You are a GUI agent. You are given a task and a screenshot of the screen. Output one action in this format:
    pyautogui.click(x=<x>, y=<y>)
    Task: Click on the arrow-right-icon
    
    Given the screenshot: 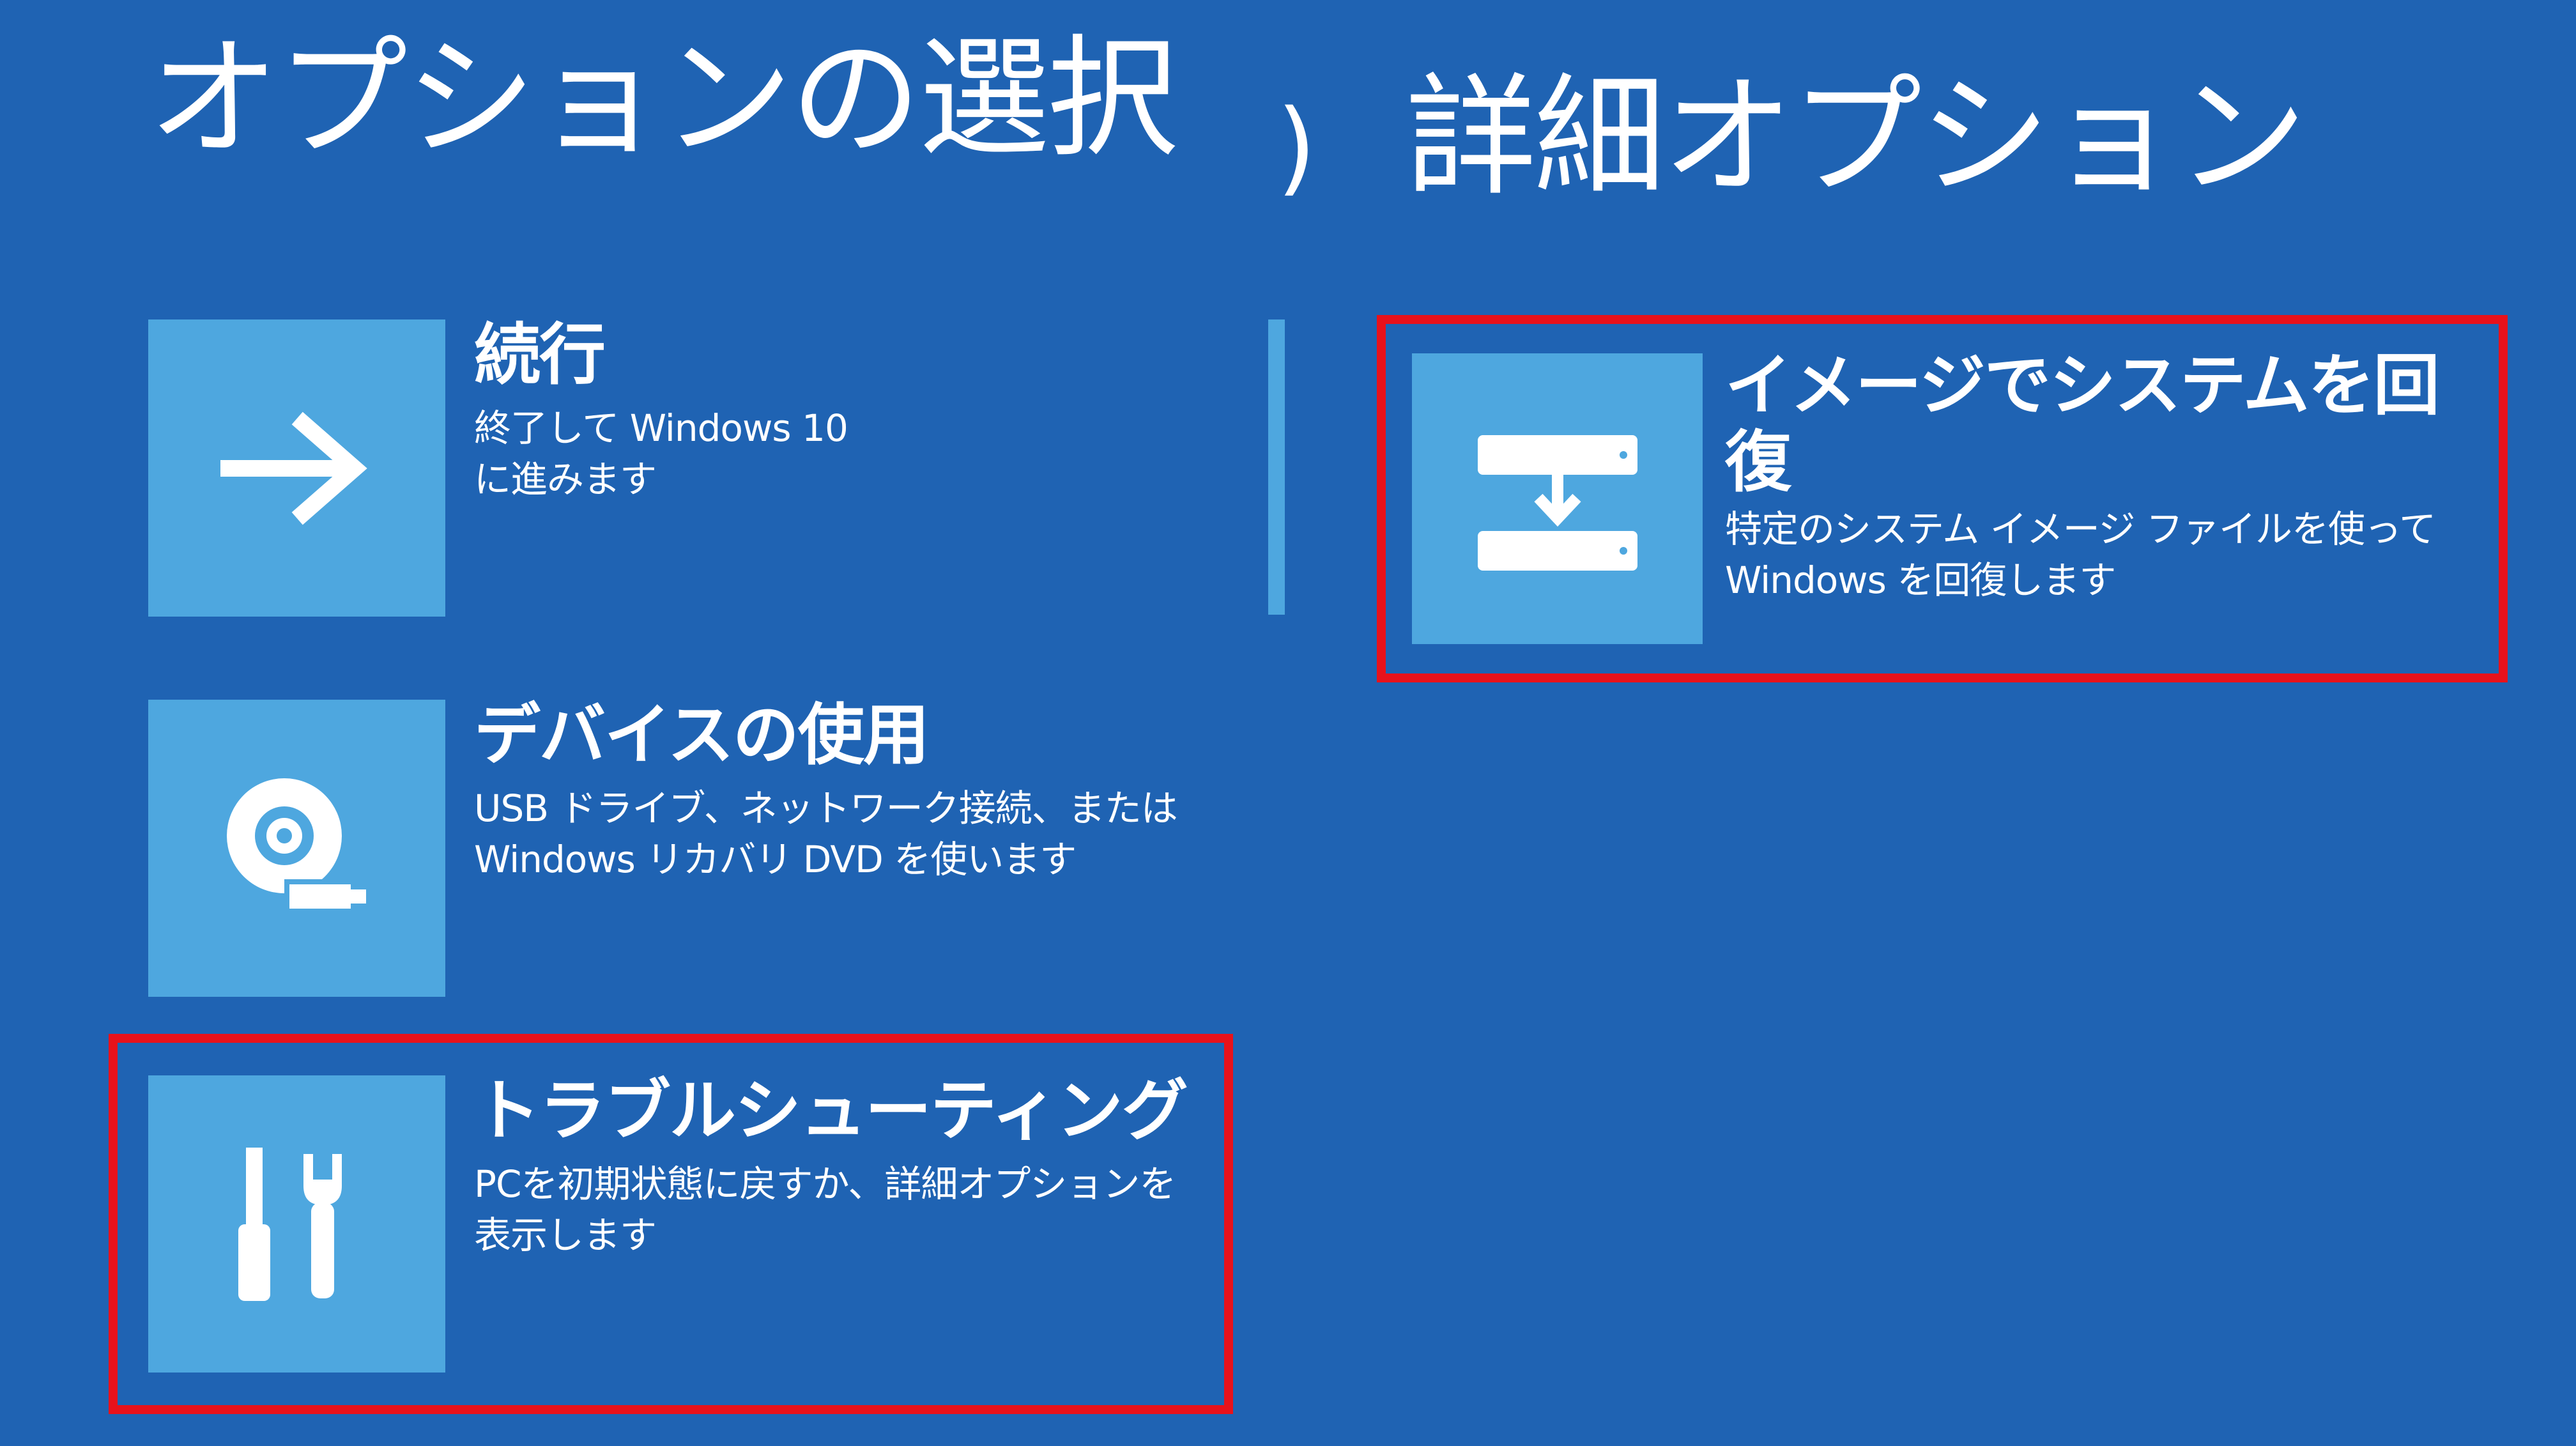 What is the action you would take?
    pyautogui.click(x=293, y=468)
    